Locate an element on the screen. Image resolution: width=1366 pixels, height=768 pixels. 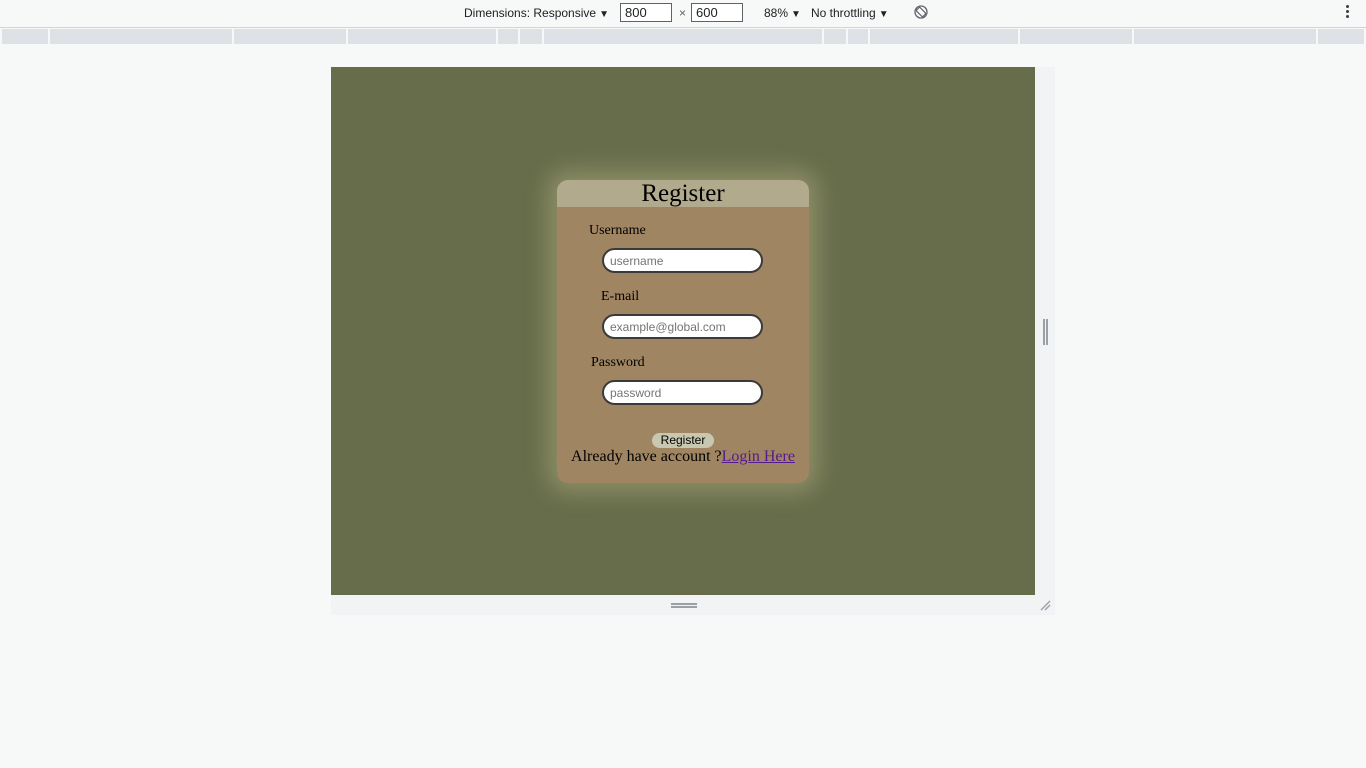
username-label: Username is located at coordinates (617, 230).